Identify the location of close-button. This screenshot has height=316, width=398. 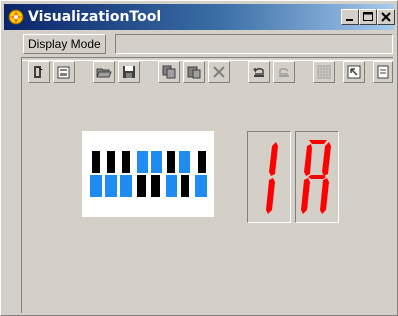
(386, 17).